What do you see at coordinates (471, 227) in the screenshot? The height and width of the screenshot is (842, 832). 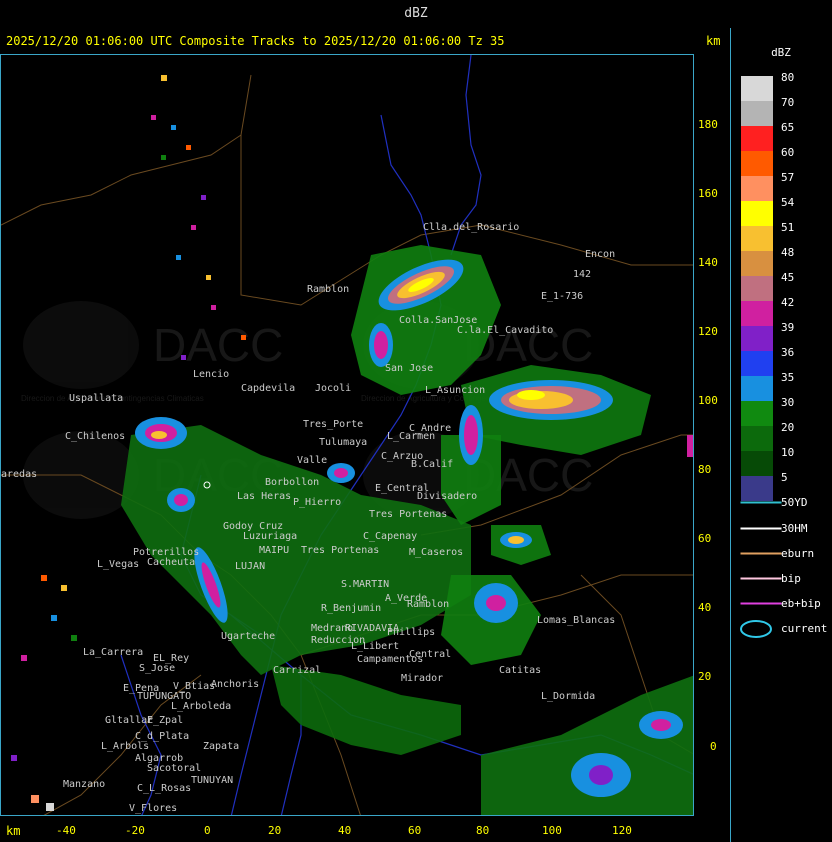 I see `place-label: Clla.del_Rosario` at bounding box center [471, 227].